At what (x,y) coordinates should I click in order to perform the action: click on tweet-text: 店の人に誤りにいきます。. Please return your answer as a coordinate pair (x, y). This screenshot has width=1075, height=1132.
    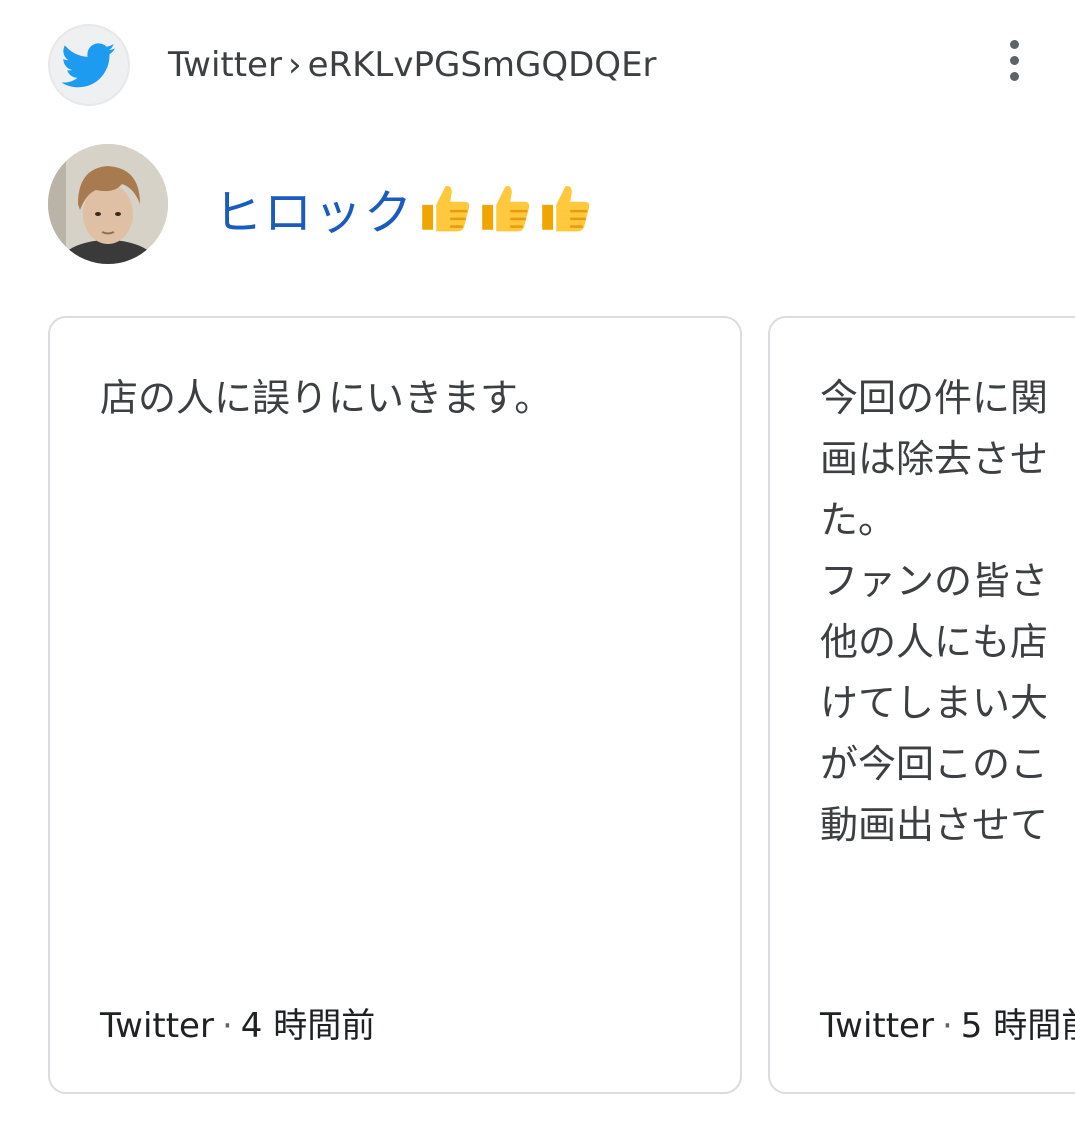
    Looking at the image, I should click on (326, 398).